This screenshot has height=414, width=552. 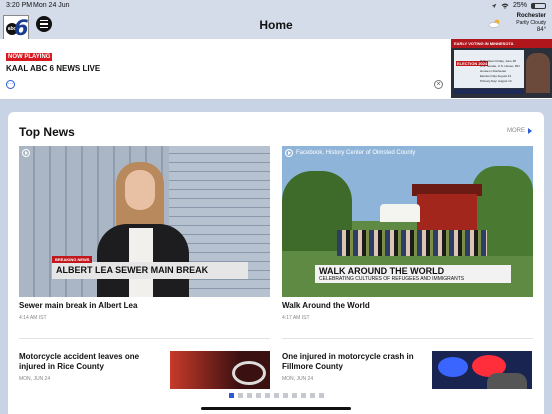 What do you see at coordinates (538, 73) in the screenshot?
I see `thumb-anchor` at bounding box center [538, 73].